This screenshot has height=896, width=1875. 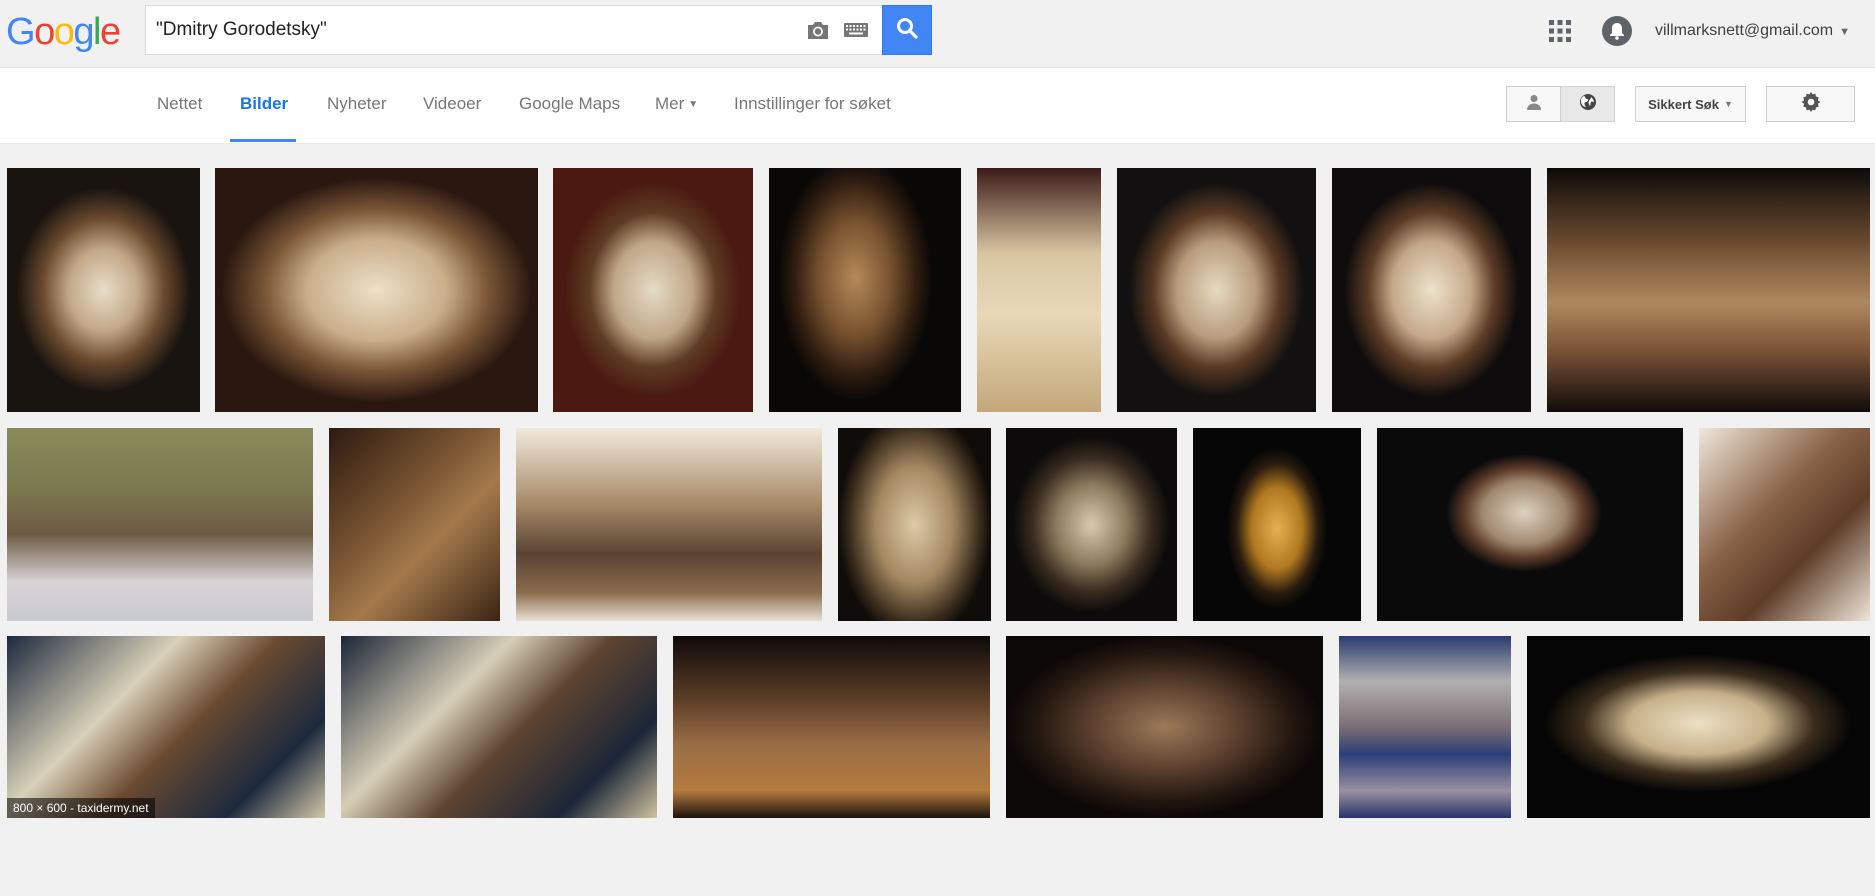 I want to click on search-icon, so click(x=907, y=30).